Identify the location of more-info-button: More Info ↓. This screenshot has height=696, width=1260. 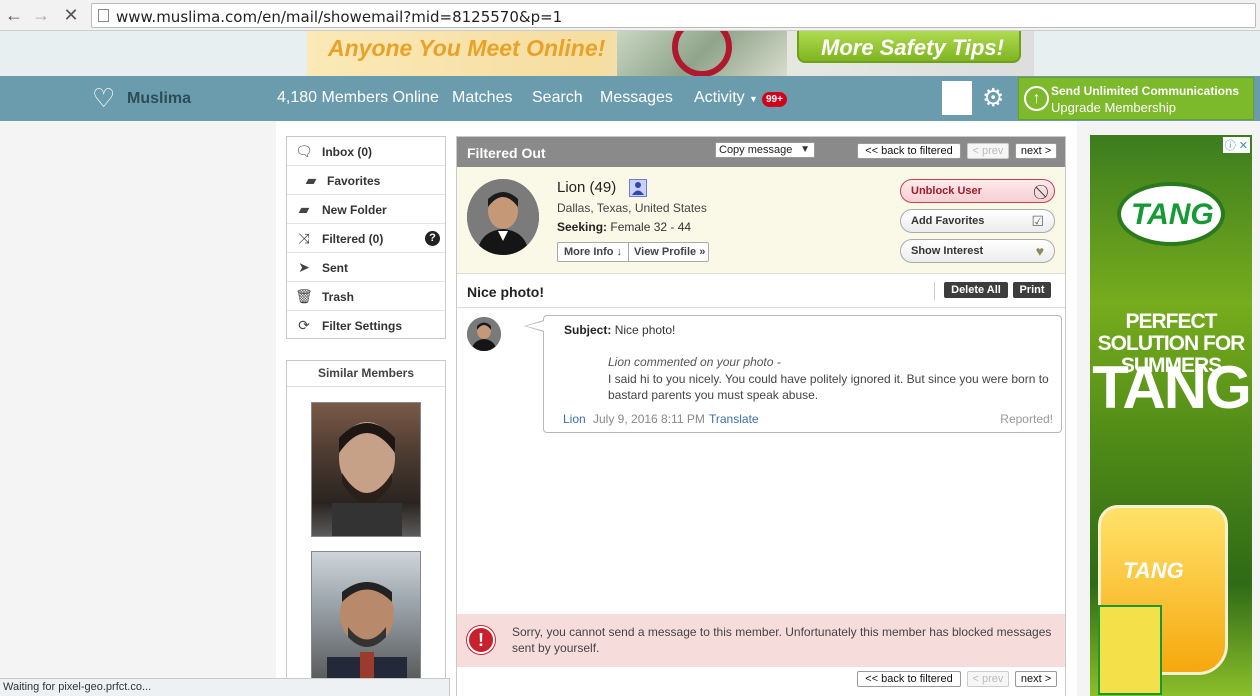
(593, 252).